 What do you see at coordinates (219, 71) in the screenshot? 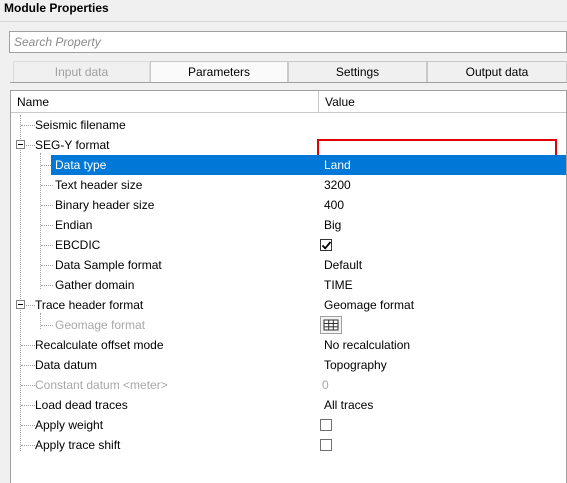
I see `tab-parameters: Parameters` at bounding box center [219, 71].